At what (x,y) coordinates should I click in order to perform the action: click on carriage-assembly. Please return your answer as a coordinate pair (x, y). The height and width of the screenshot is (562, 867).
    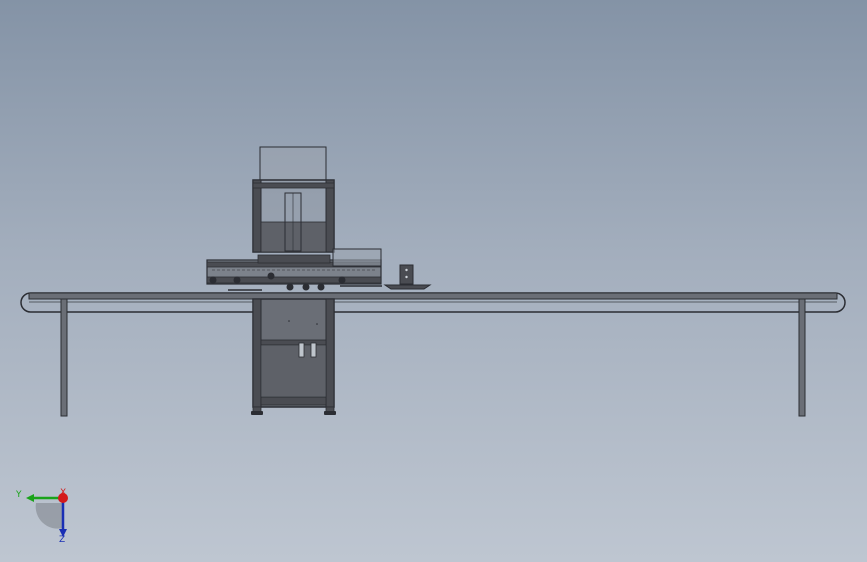
    Looking at the image, I should click on (294, 269).